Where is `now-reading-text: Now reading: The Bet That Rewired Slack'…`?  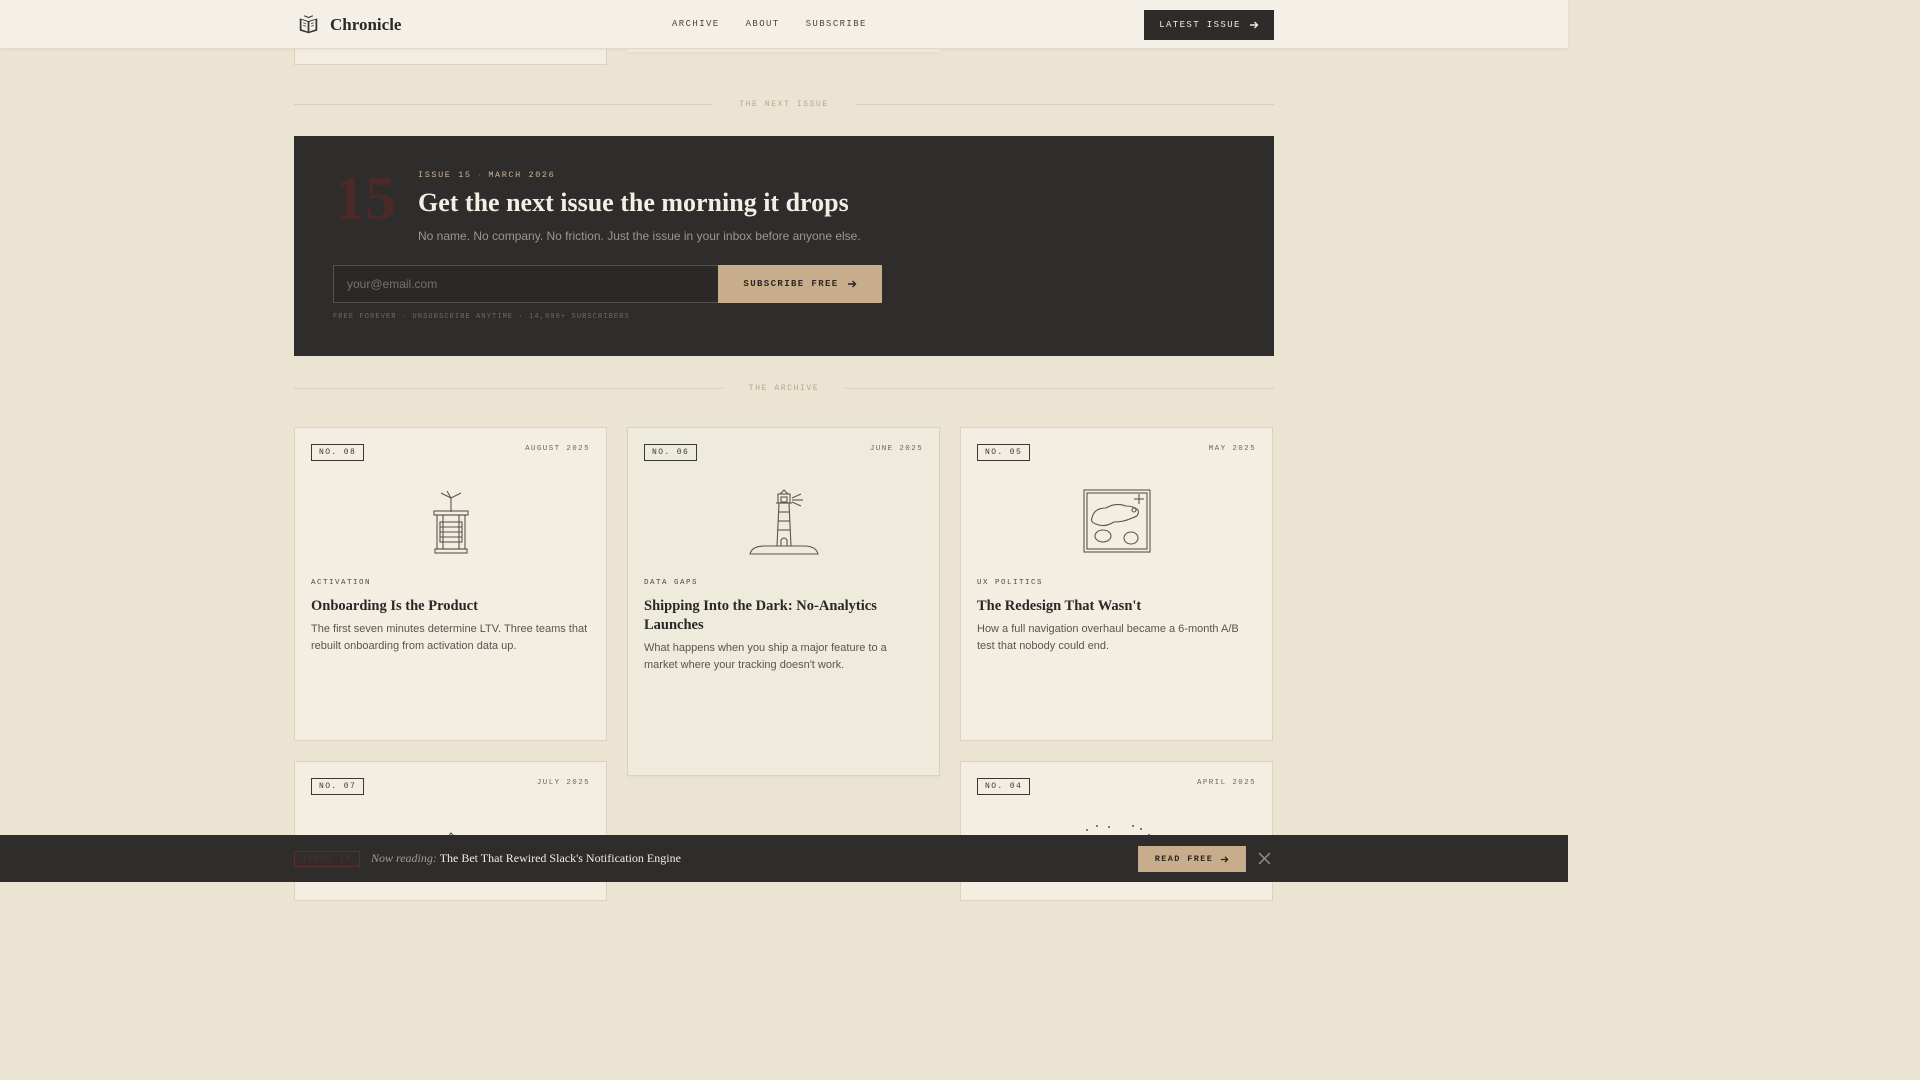 now-reading-text: Now reading: The Bet That Rewired Slack'… is located at coordinates (526, 858).